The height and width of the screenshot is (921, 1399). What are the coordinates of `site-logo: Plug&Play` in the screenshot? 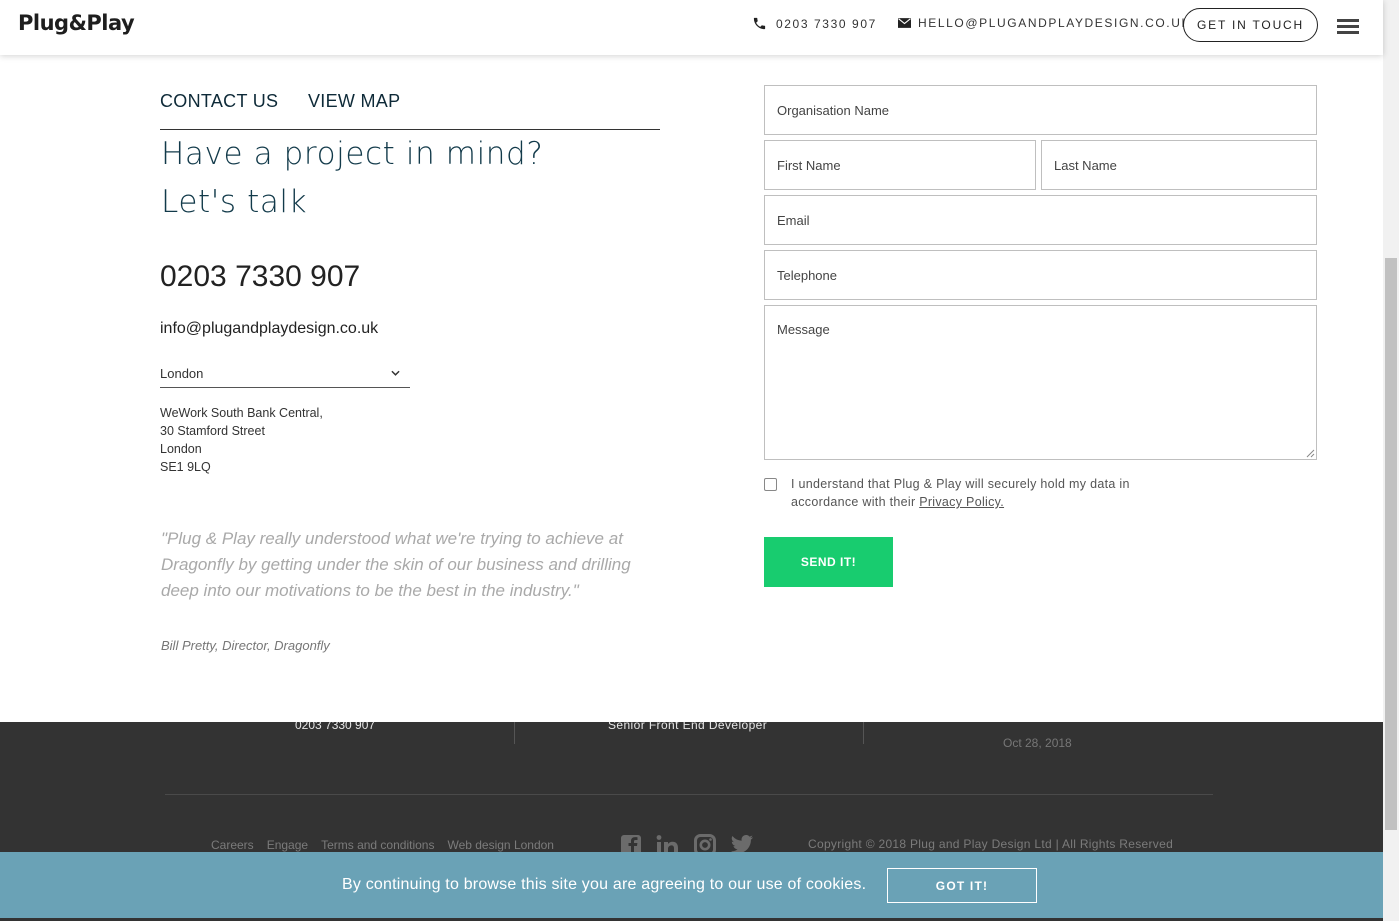 It's located at (76, 23).